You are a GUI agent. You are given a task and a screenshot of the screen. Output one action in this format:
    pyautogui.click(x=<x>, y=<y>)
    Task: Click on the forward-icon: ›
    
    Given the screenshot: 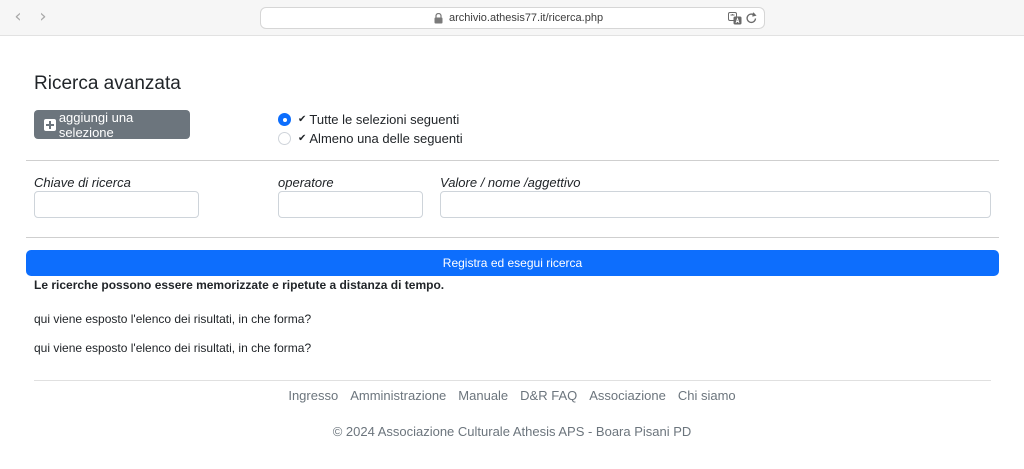 What is the action you would take?
    pyautogui.click(x=43, y=17)
    